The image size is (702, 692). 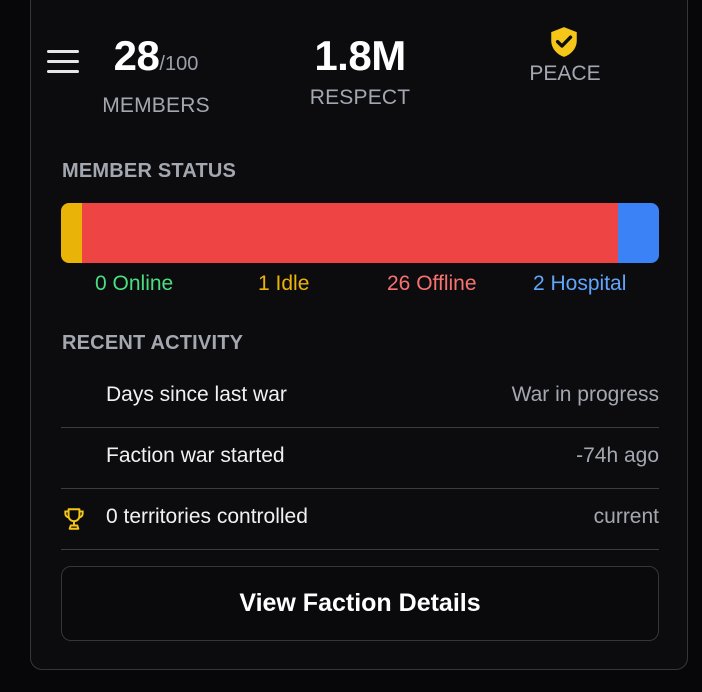 I want to click on trophy-icon, so click(x=74, y=519).